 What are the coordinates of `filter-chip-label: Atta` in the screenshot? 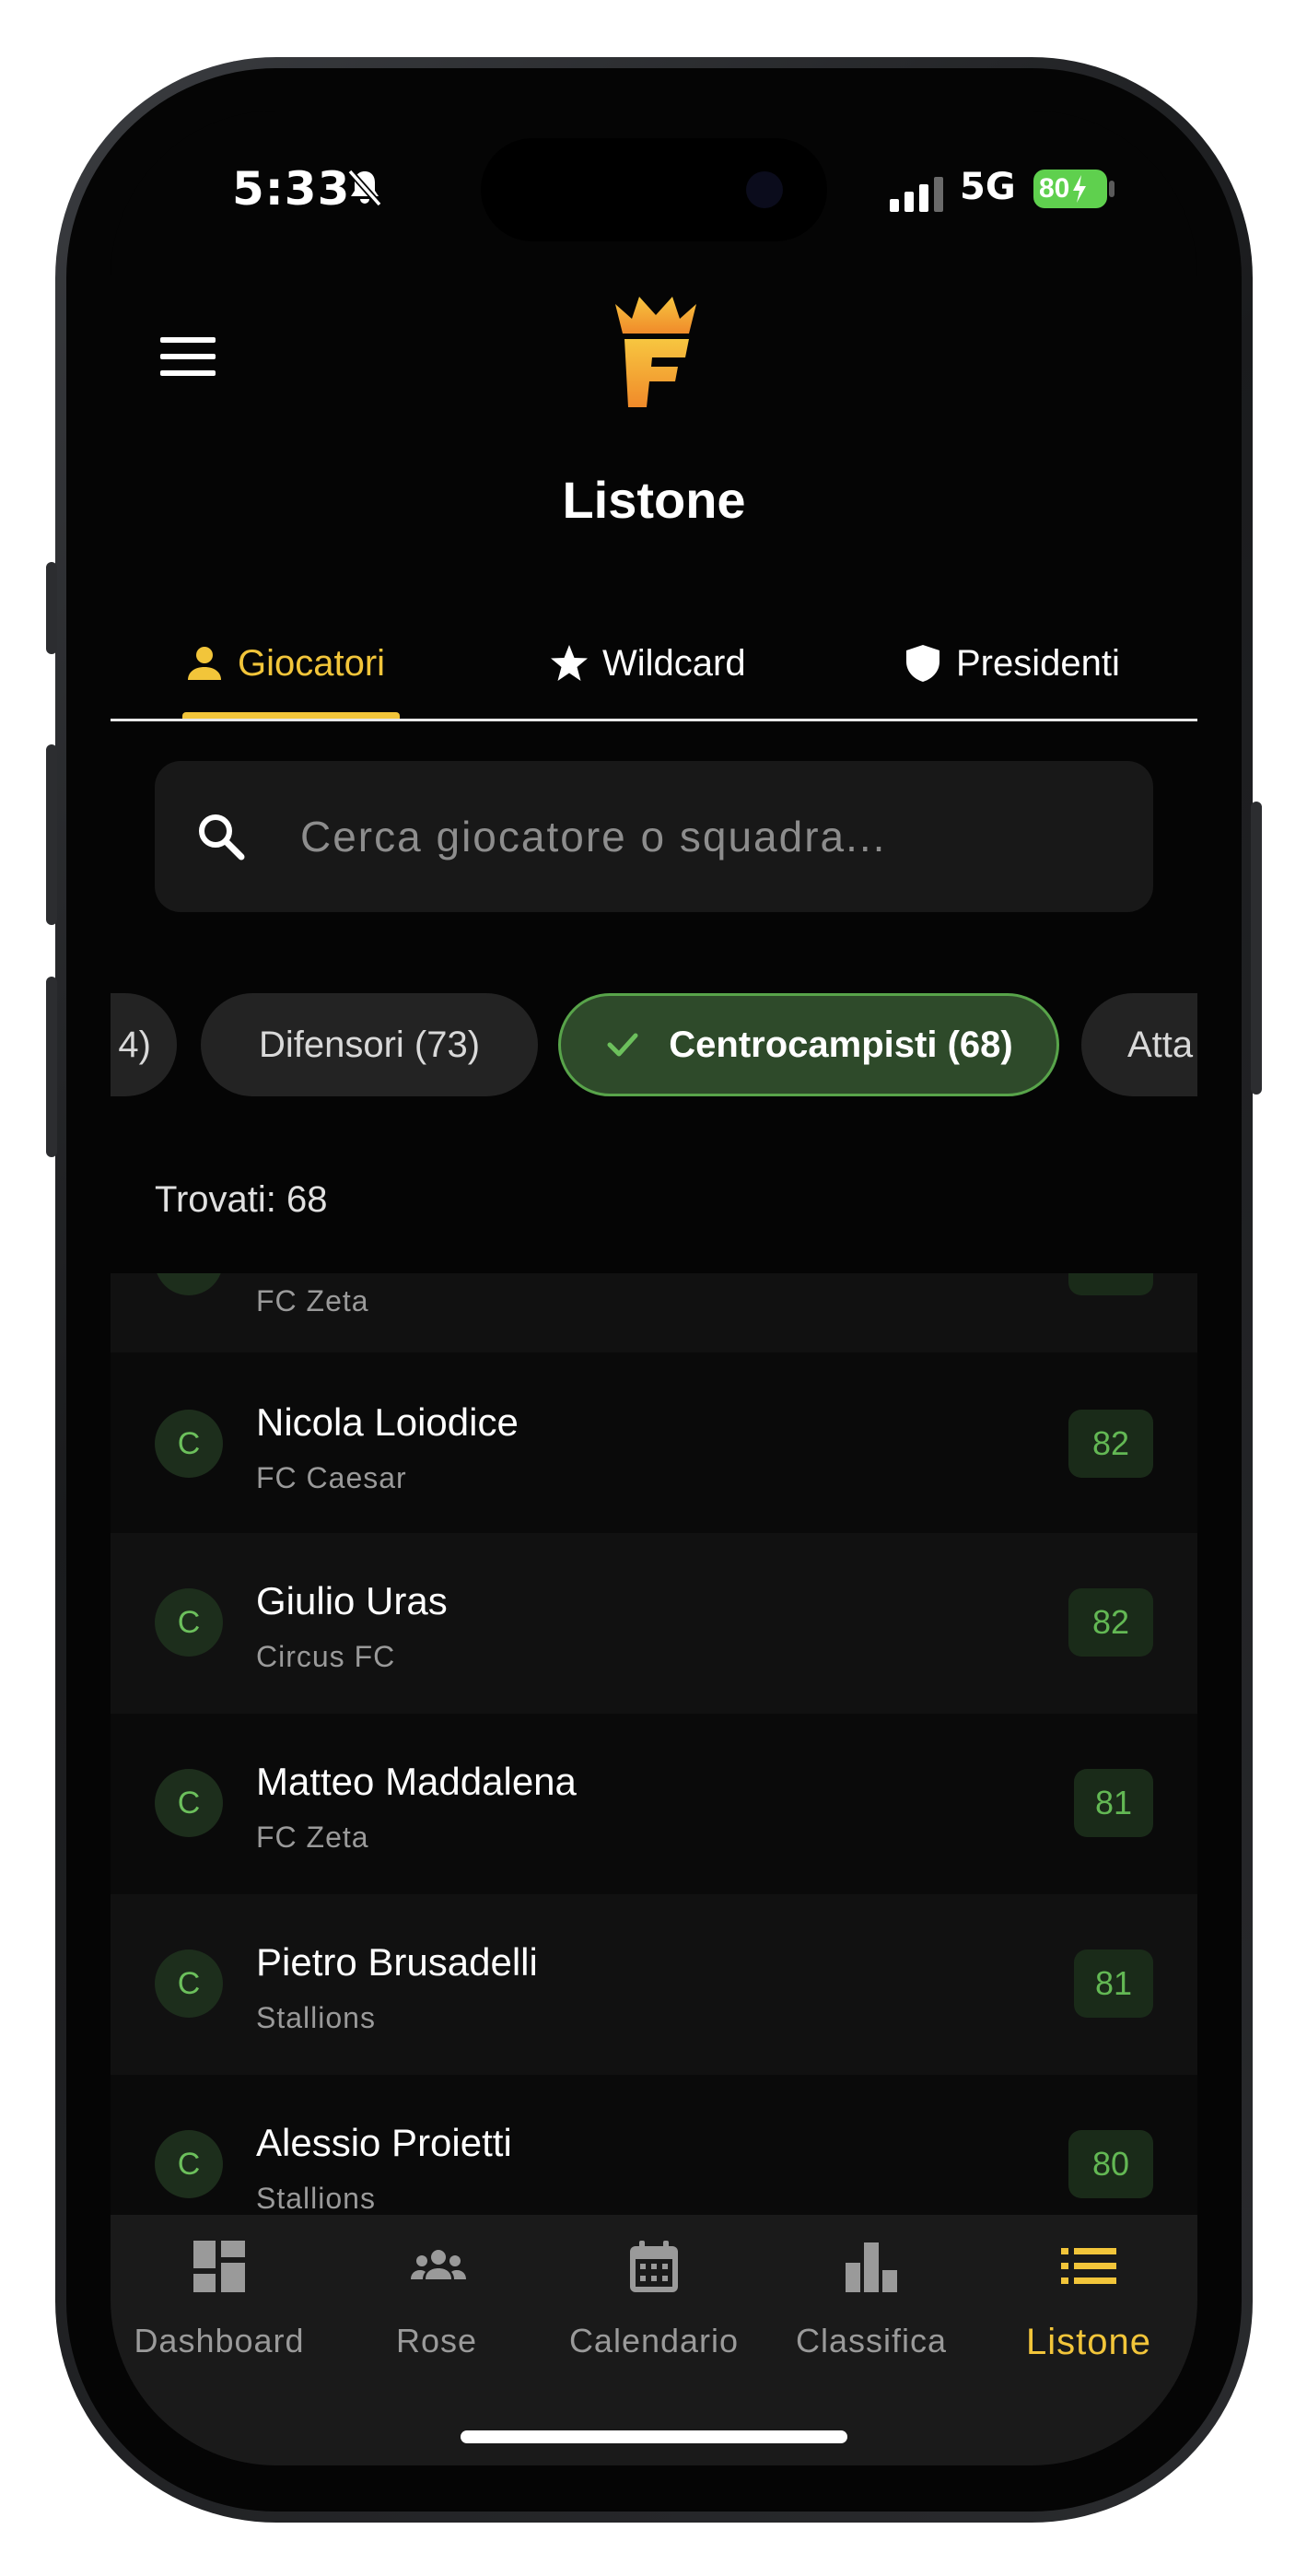 It's located at (1160, 1044).